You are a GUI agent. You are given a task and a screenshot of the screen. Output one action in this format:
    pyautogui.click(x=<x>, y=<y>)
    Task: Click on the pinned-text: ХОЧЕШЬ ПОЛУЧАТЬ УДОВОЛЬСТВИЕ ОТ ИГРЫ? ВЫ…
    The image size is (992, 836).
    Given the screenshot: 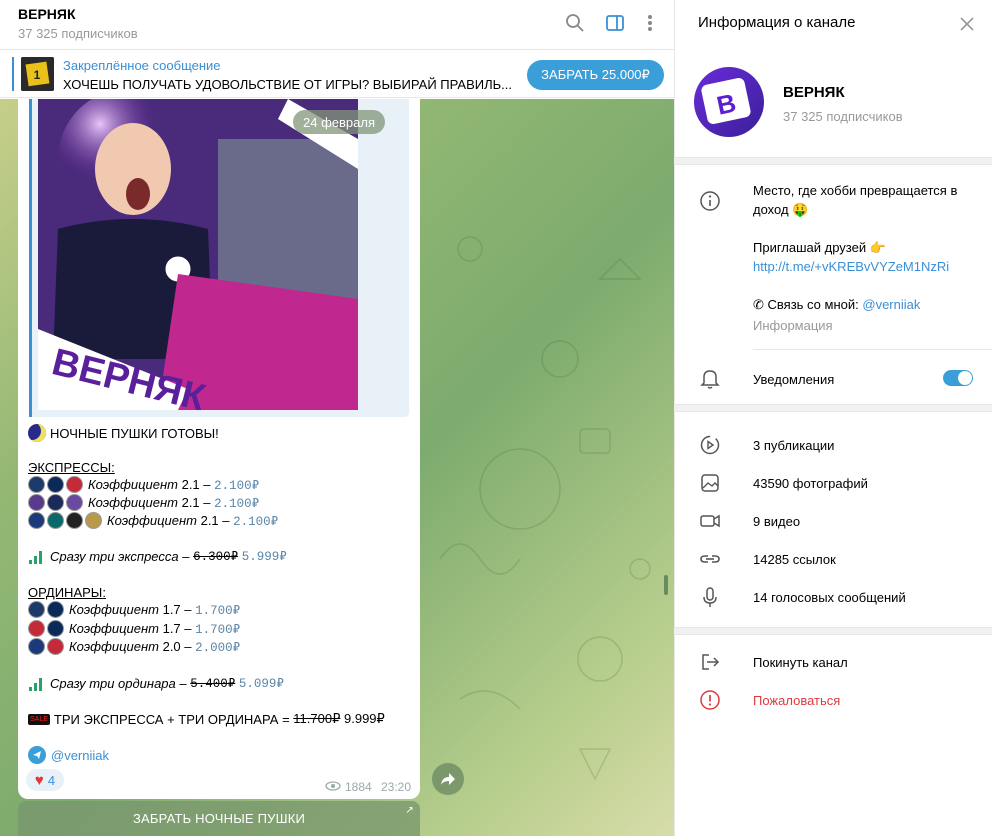 What is the action you would take?
    pyautogui.click(x=288, y=84)
    